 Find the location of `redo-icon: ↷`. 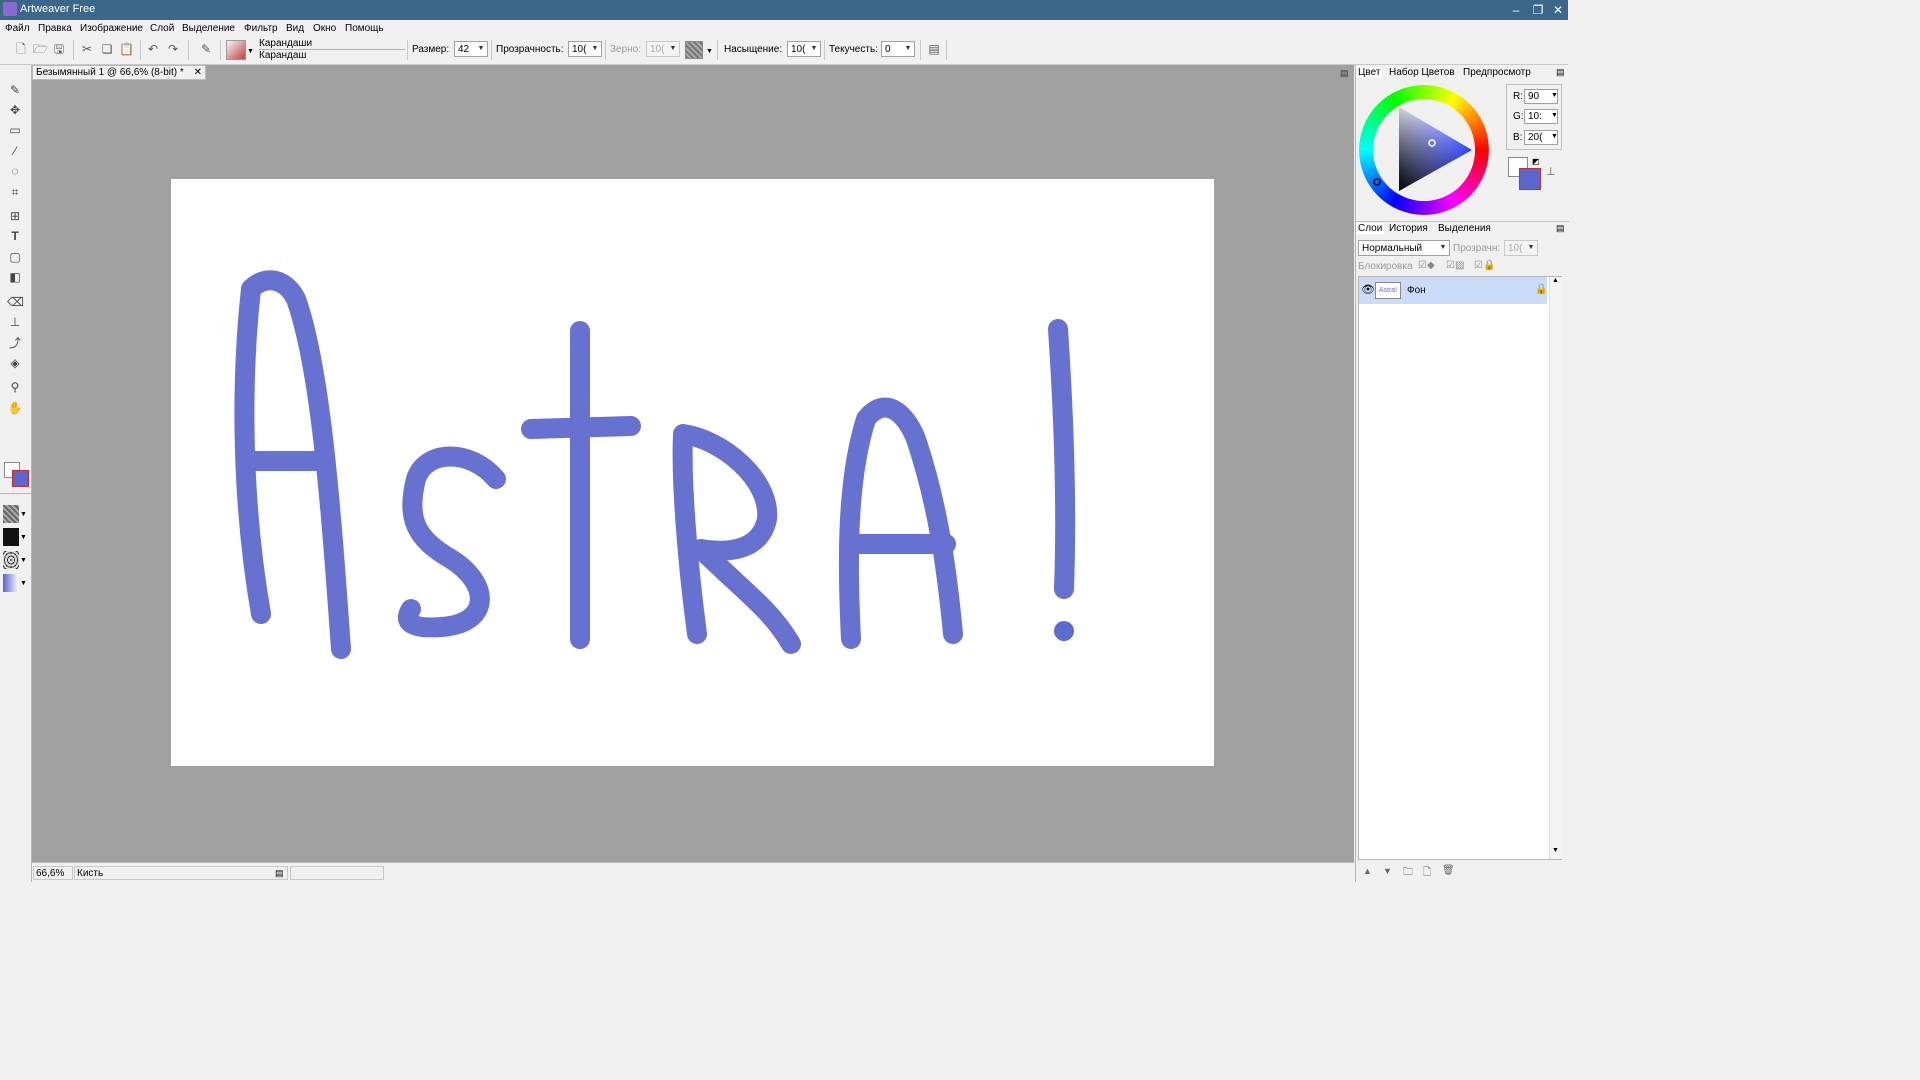

redo-icon: ↷ is located at coordinates (173, 49).